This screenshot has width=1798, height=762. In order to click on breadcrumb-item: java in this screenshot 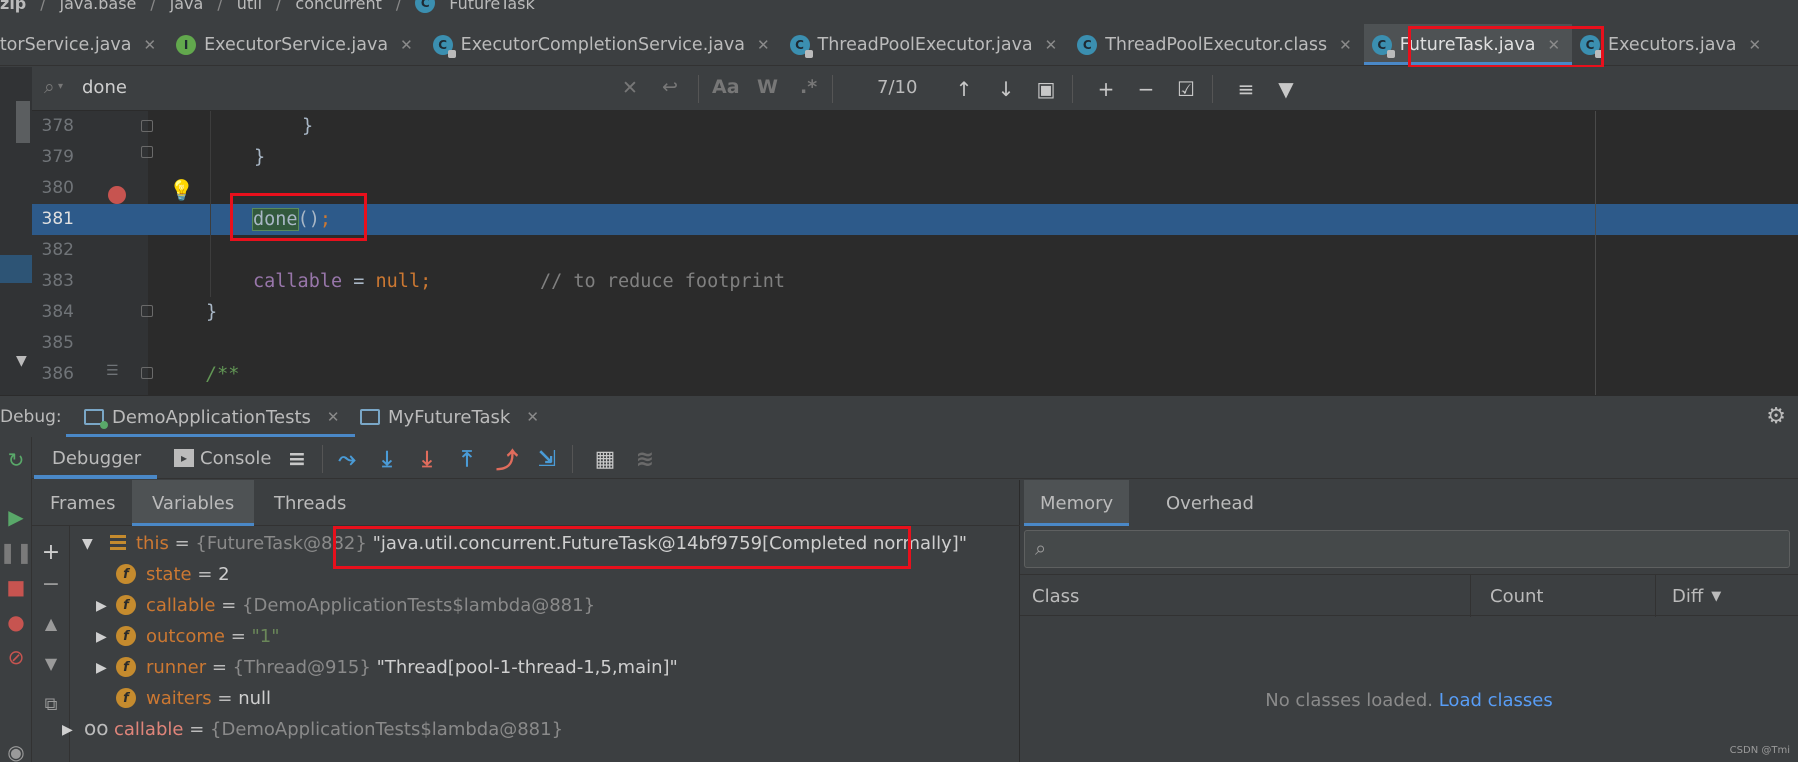, I will do `click(187, 6)`.